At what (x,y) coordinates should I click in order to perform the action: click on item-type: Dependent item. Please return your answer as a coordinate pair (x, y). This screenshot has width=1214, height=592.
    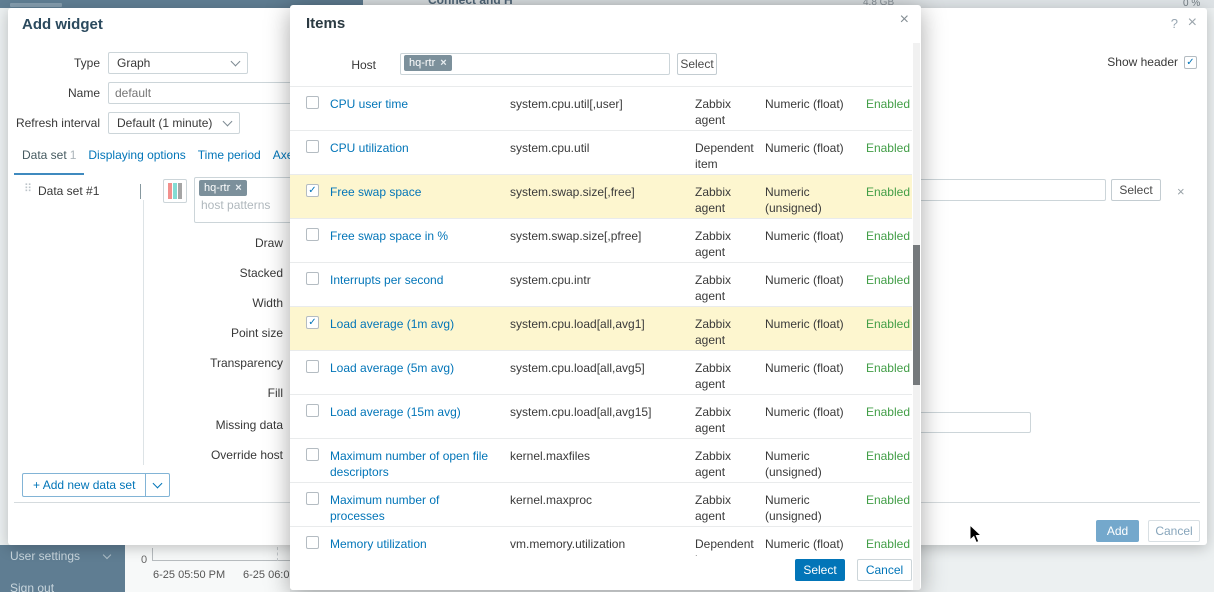
    Looking at the image, I should click on (724, 156).